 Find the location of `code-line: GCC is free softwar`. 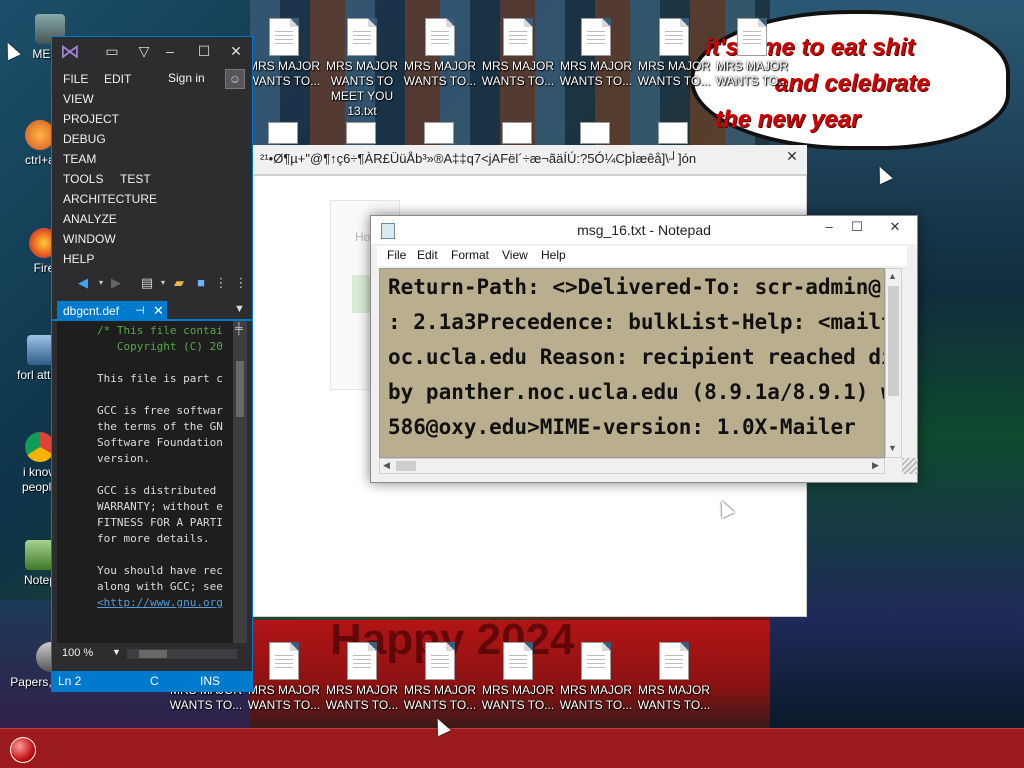

code-line: GCC is free softwar is located at coordinates (160, 410).